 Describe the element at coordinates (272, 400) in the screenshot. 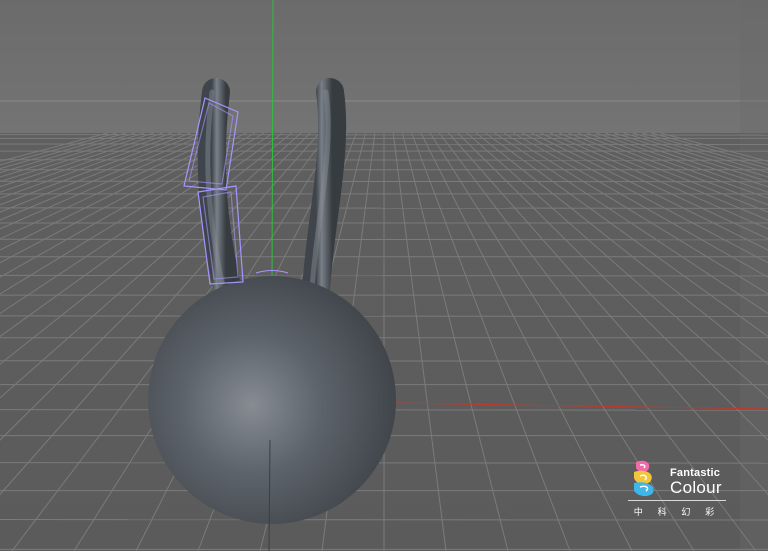

I see `sphere-body` at that location.